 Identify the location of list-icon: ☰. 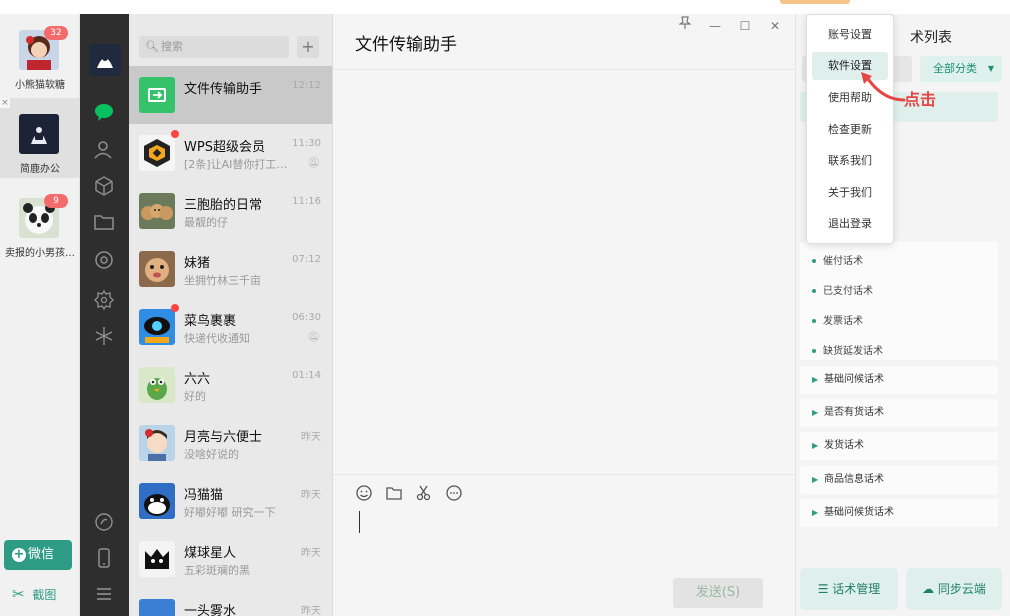
(825, 589).